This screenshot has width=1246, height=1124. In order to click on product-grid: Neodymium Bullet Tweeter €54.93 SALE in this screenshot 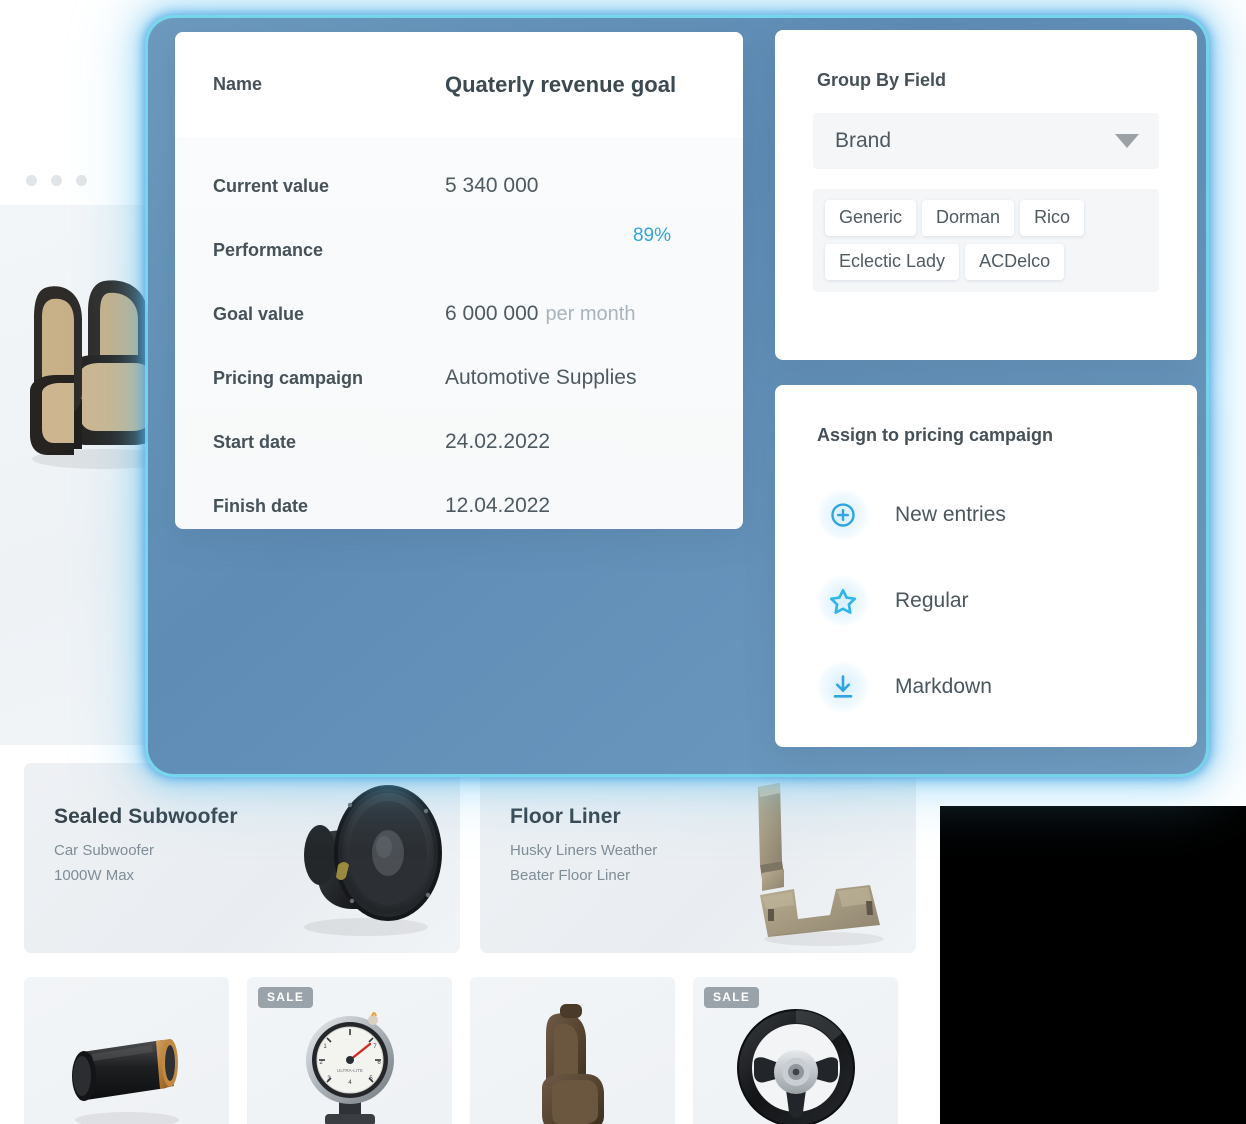, I will do `click(470, 1050)`.